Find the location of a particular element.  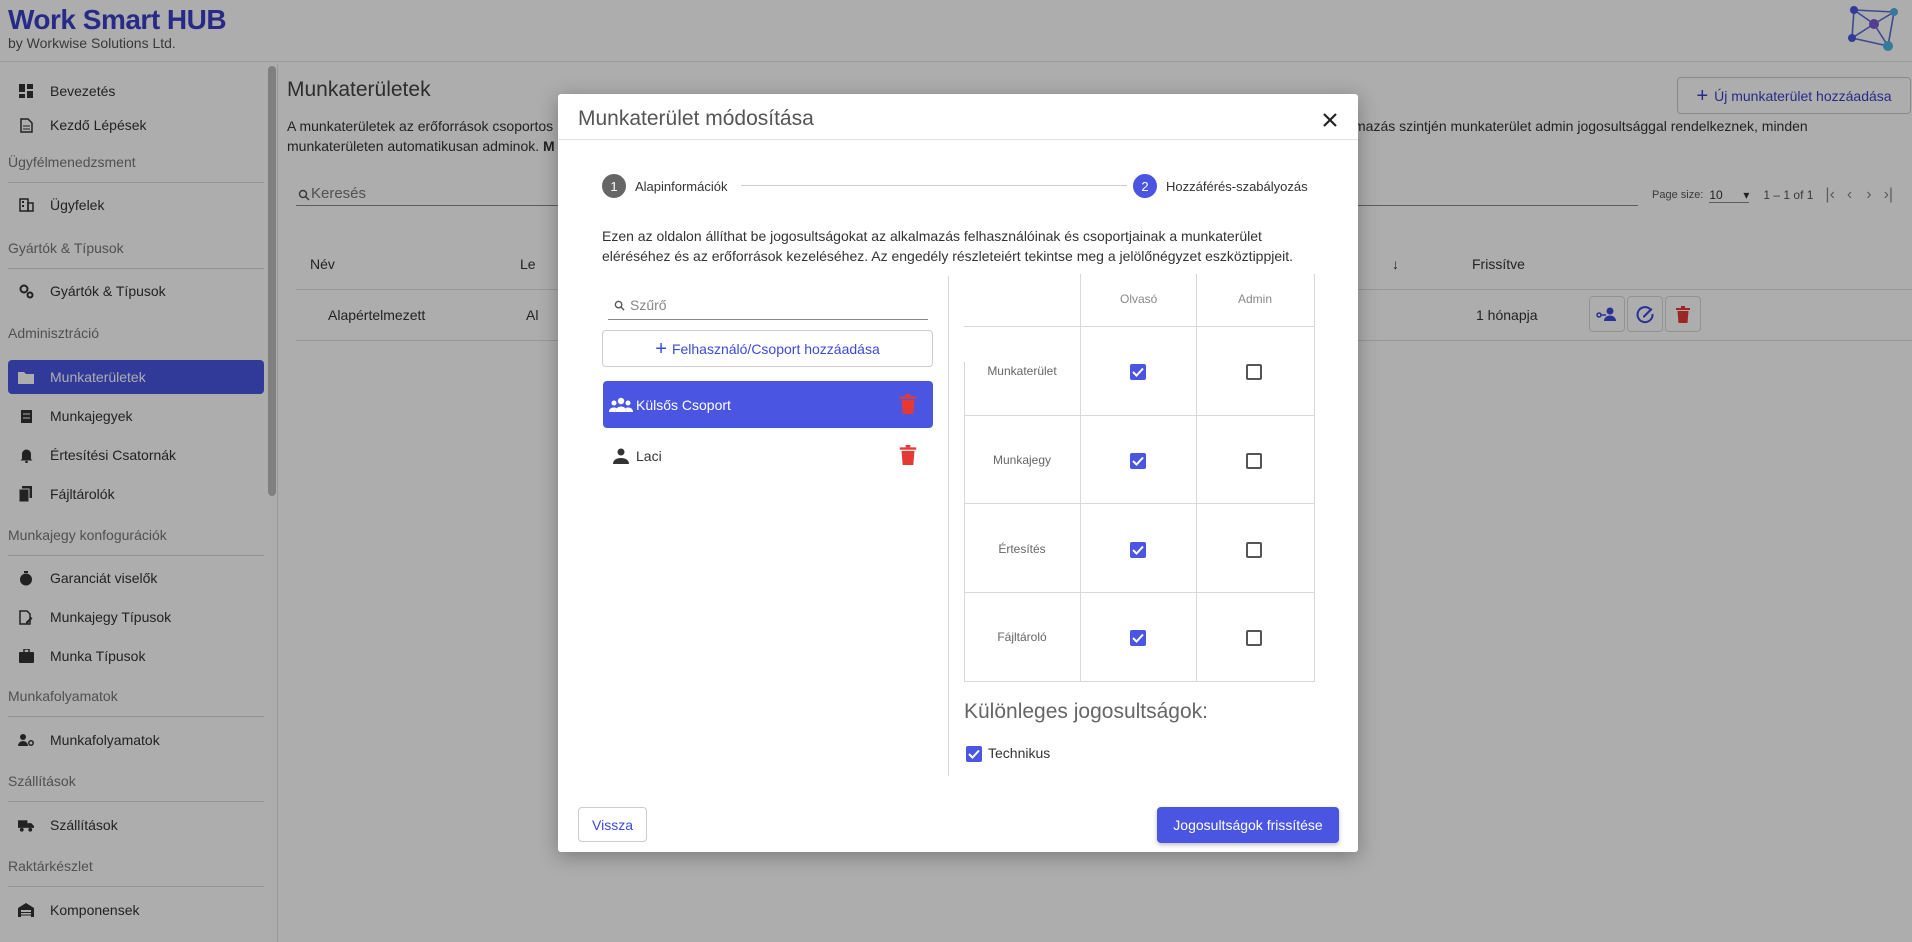

checkbox-ertesites-reader is located at coordinates (1138, 550).